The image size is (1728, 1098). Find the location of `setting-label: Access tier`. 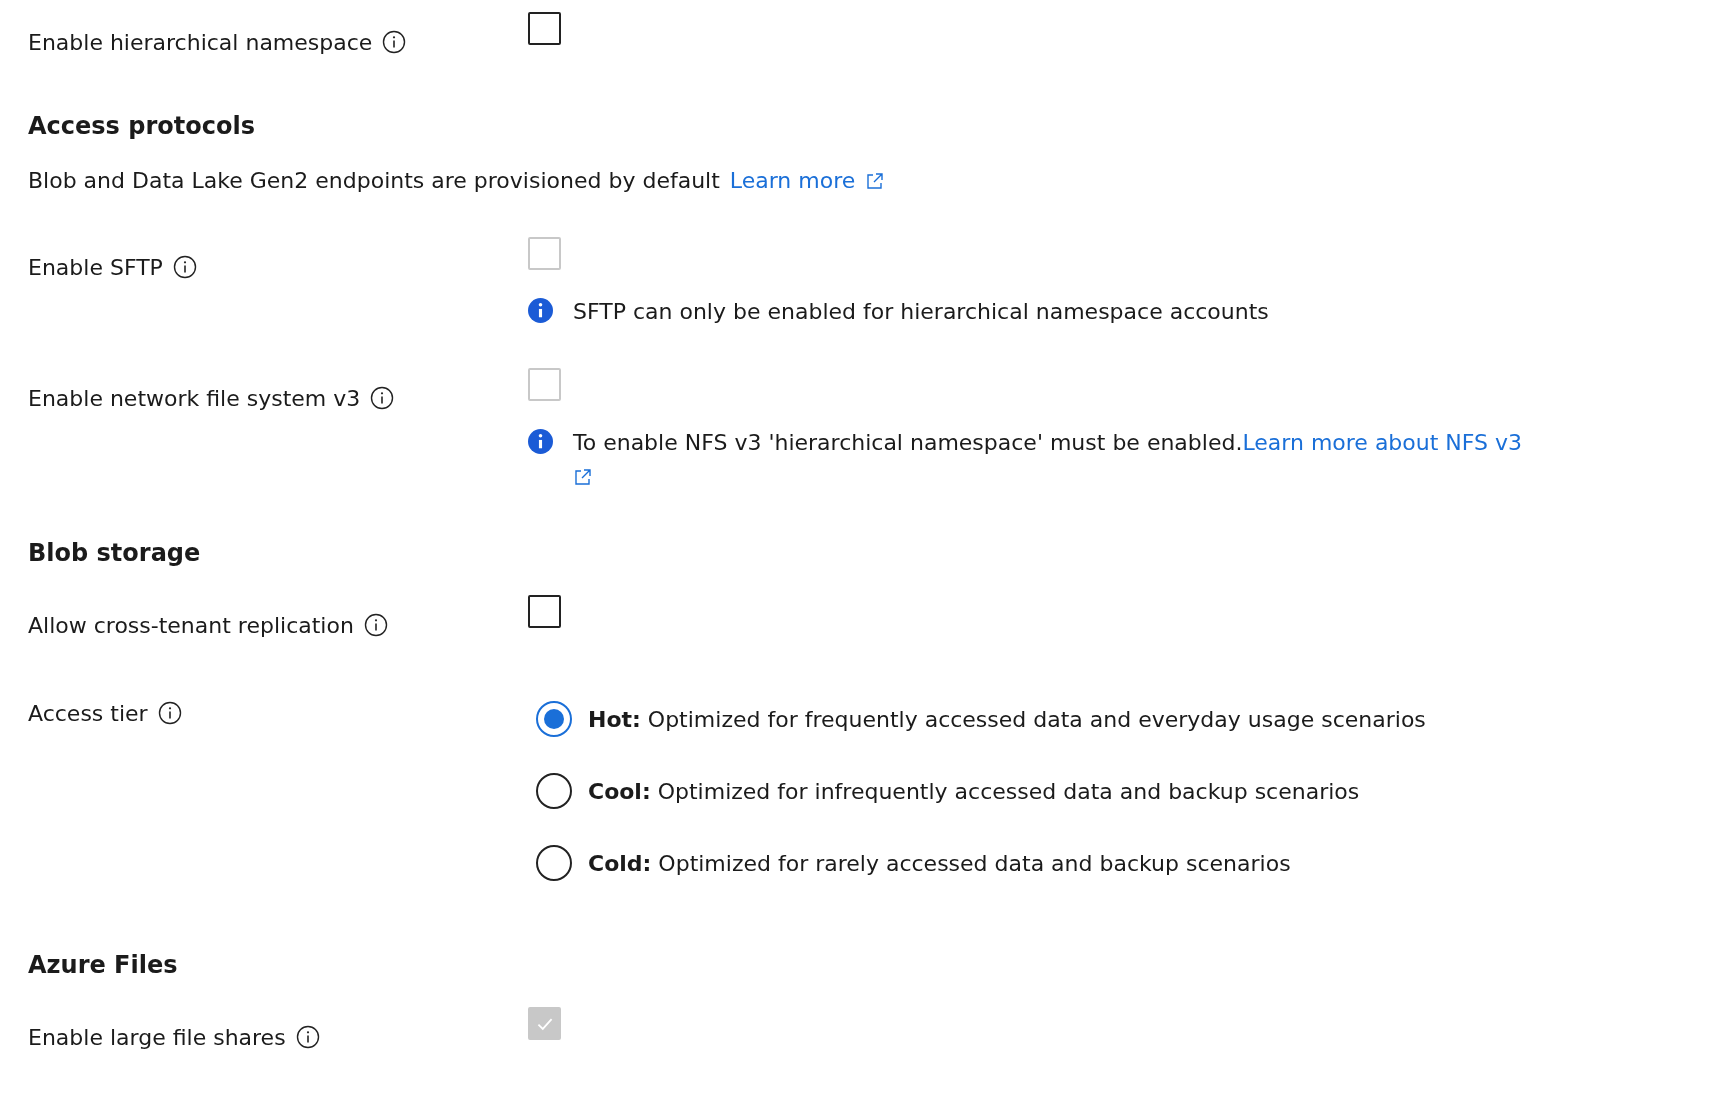

setting-label: Access tier is located at coordinates (88, 713).